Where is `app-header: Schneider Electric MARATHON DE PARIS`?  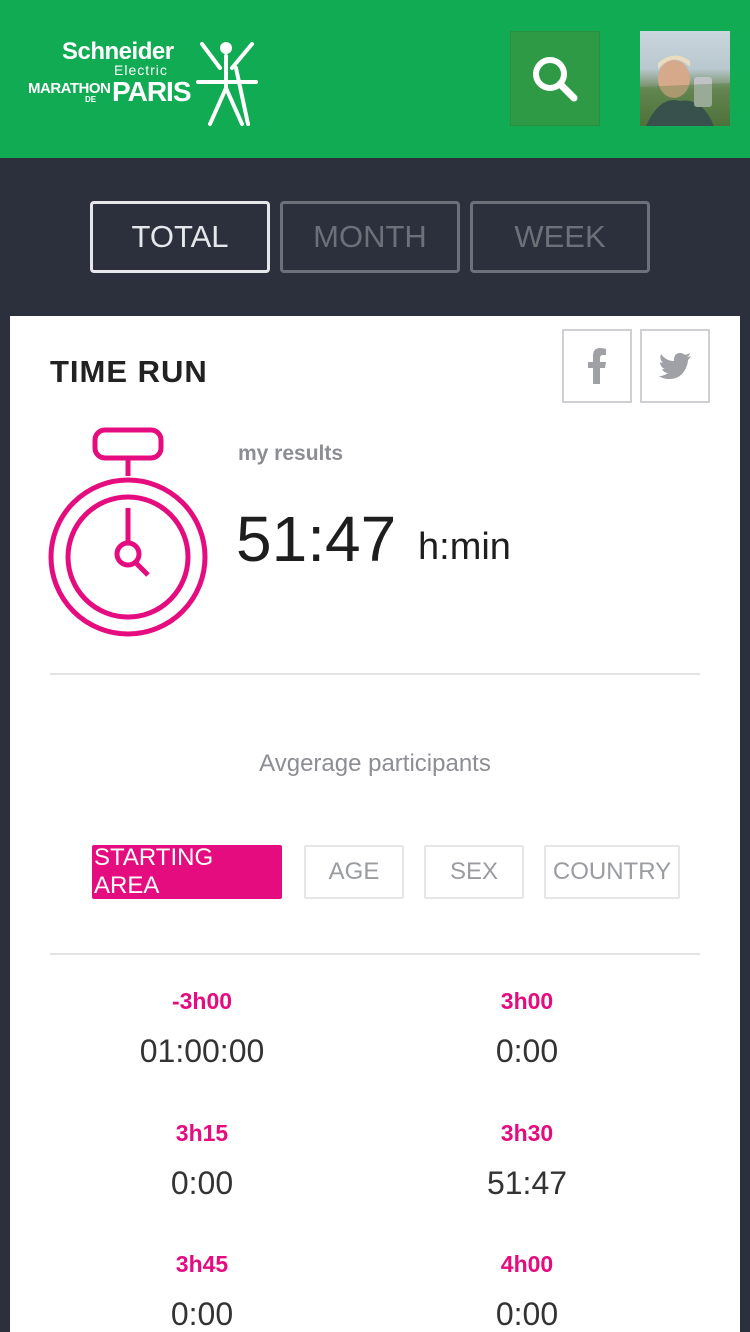
app-header: Schneider Electric MARATHON DE PARIS is located at coordinates (375, 79).